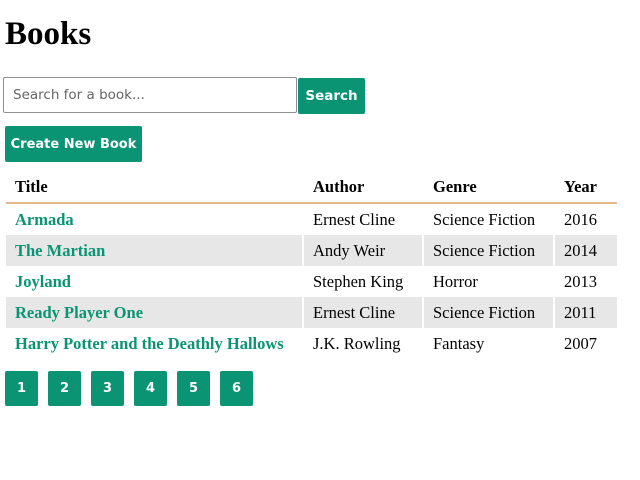 The width and height of the screenshot is (640, 480). Describe the element at coordinates (154, 281) in the screenshot. I see `book-title-link: Joyland` at that location.